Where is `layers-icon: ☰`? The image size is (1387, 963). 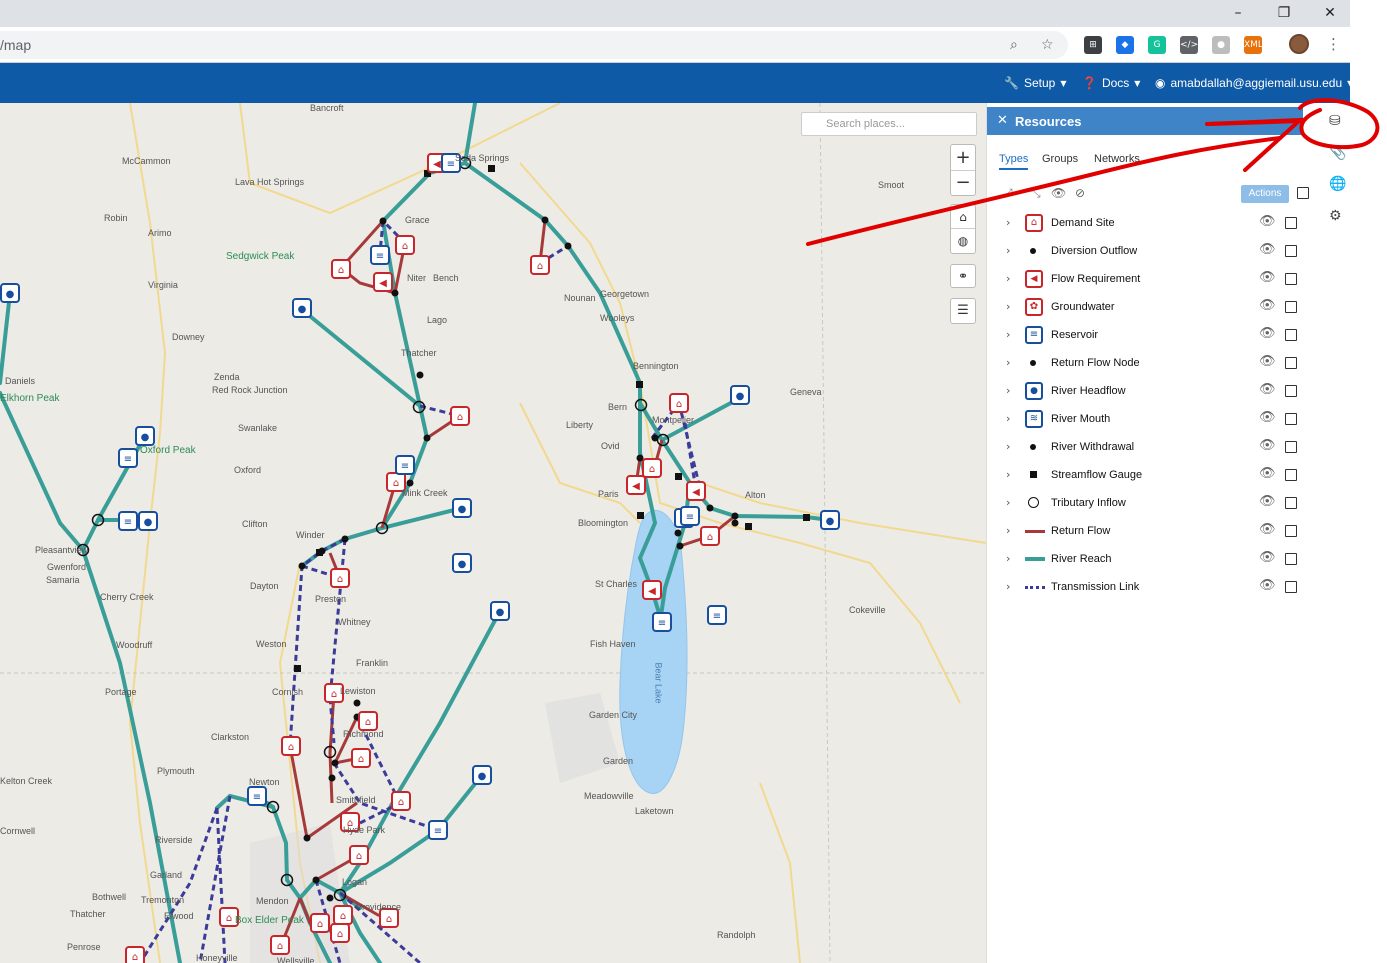 layers-icon: ☰ is located at coordinates (963, 311).